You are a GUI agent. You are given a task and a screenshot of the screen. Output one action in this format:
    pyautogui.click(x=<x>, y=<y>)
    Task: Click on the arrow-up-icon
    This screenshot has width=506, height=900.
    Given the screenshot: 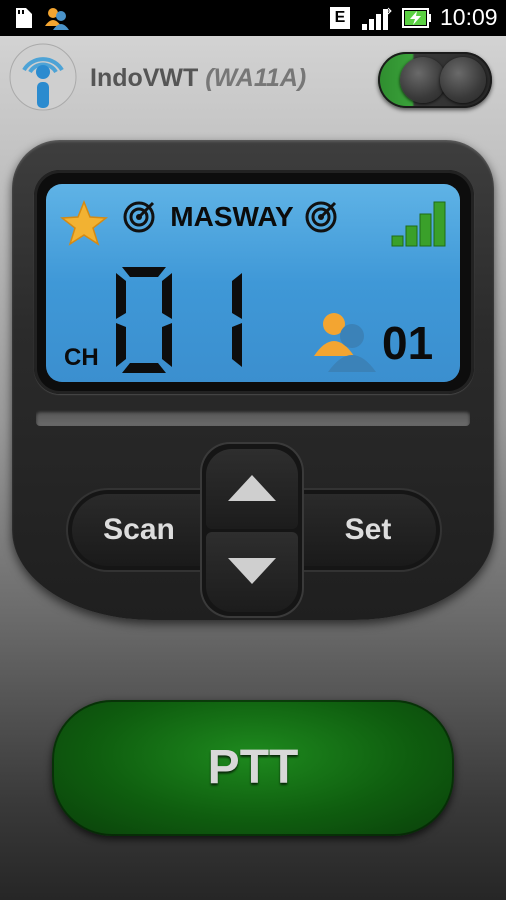 What is the action you would take?
    pyautogui.click(x=252, y=488)
    